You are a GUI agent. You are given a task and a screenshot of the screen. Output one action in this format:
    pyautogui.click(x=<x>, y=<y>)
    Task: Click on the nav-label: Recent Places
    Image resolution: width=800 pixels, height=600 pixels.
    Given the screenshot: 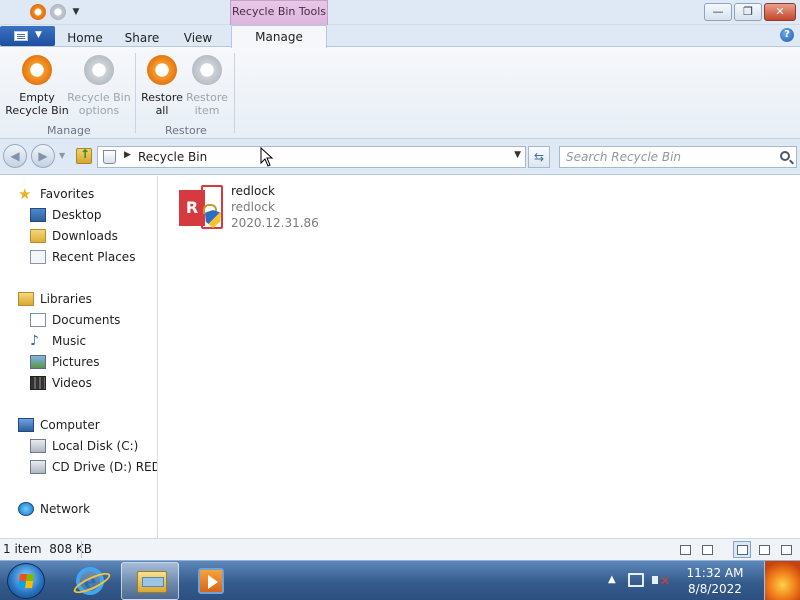 What is the action you would take?
    pyautogui.click(x=94, y=257)
    